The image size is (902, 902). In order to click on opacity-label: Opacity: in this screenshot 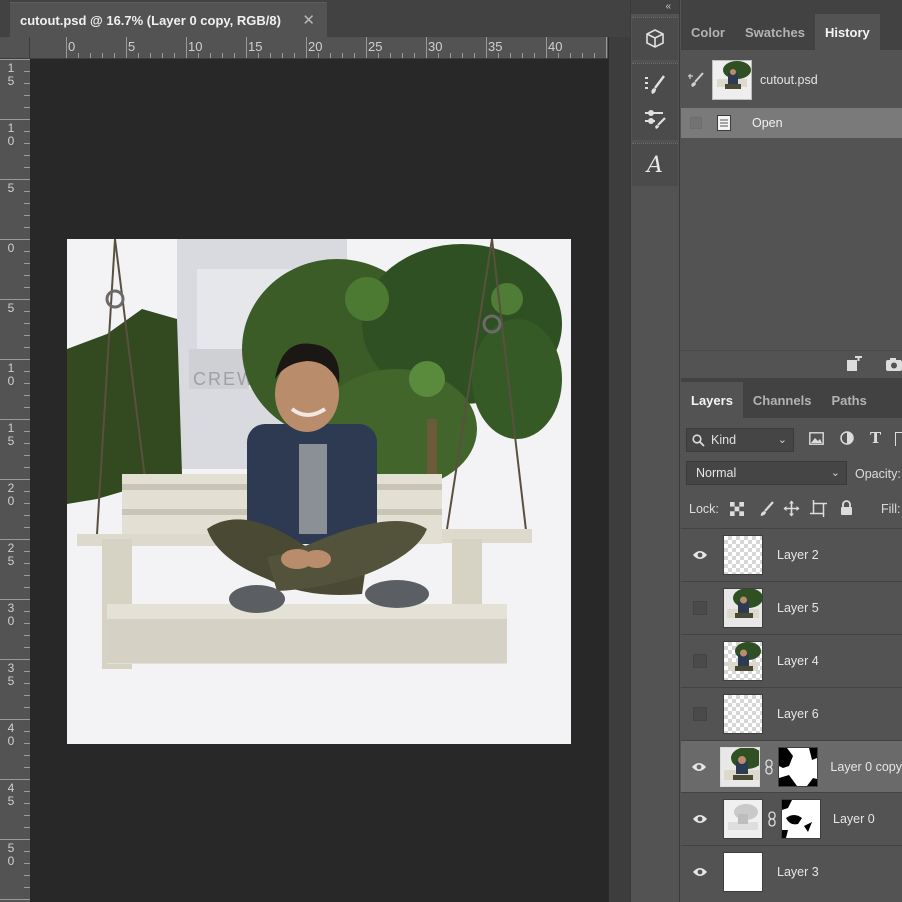, I will do `click(878, 474)`.